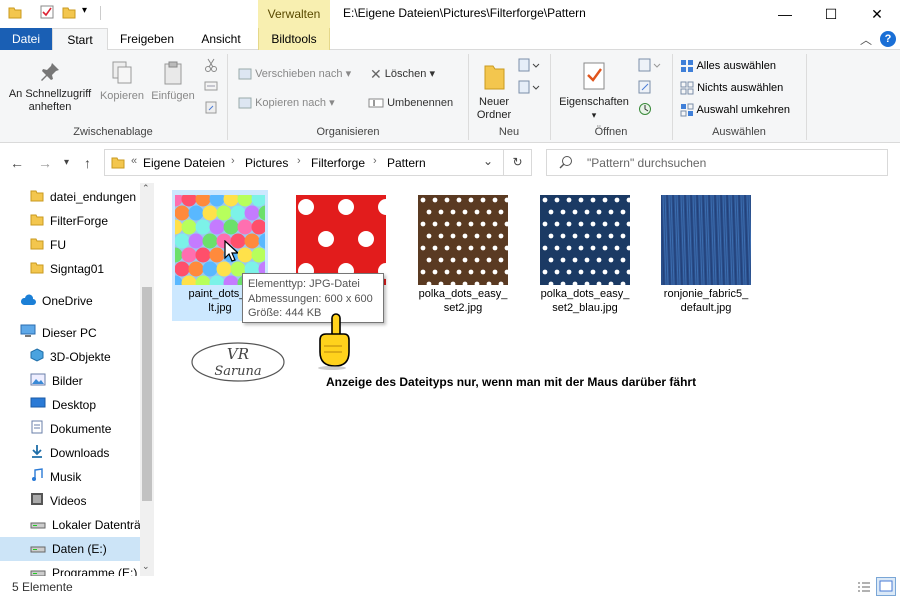 Image resolution: width=900 pixels, height=599 pixels. Describe the element at coordinates (731, 88) in the screenshot. I see `select-none-button: Nichts auswählen` at that location.